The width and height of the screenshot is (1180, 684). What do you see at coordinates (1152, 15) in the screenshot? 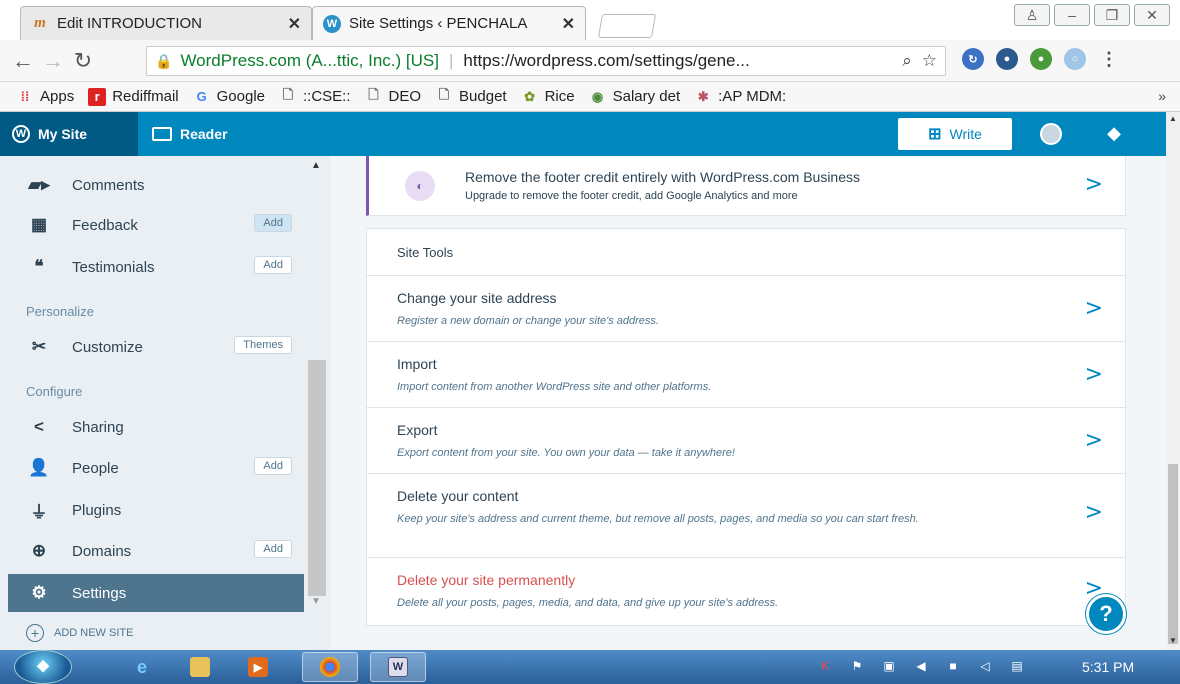
I see `close-window-icon: ✕` at bounding box center [1152, 15].